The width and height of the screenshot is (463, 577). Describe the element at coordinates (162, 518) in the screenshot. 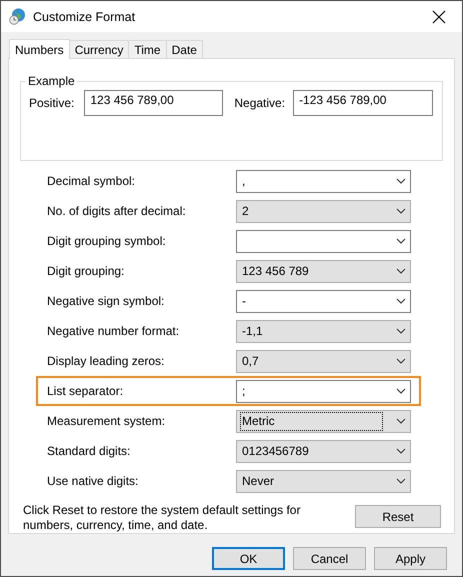

I see `reset-note: Click Reset to restore the system default settings for numbers, currency, time, and date.` at that location.